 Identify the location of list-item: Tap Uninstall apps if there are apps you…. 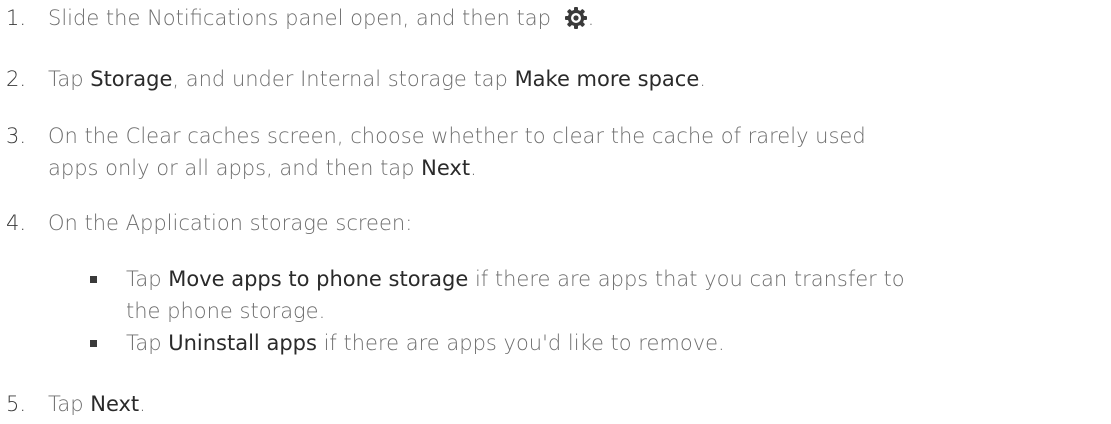
(596, 343).